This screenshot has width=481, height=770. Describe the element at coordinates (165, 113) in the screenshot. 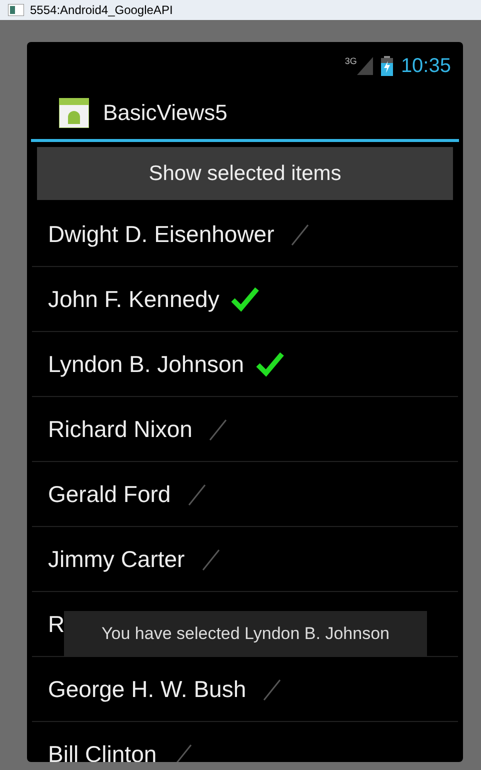

I see `app-title: BasicViews5` at that location.